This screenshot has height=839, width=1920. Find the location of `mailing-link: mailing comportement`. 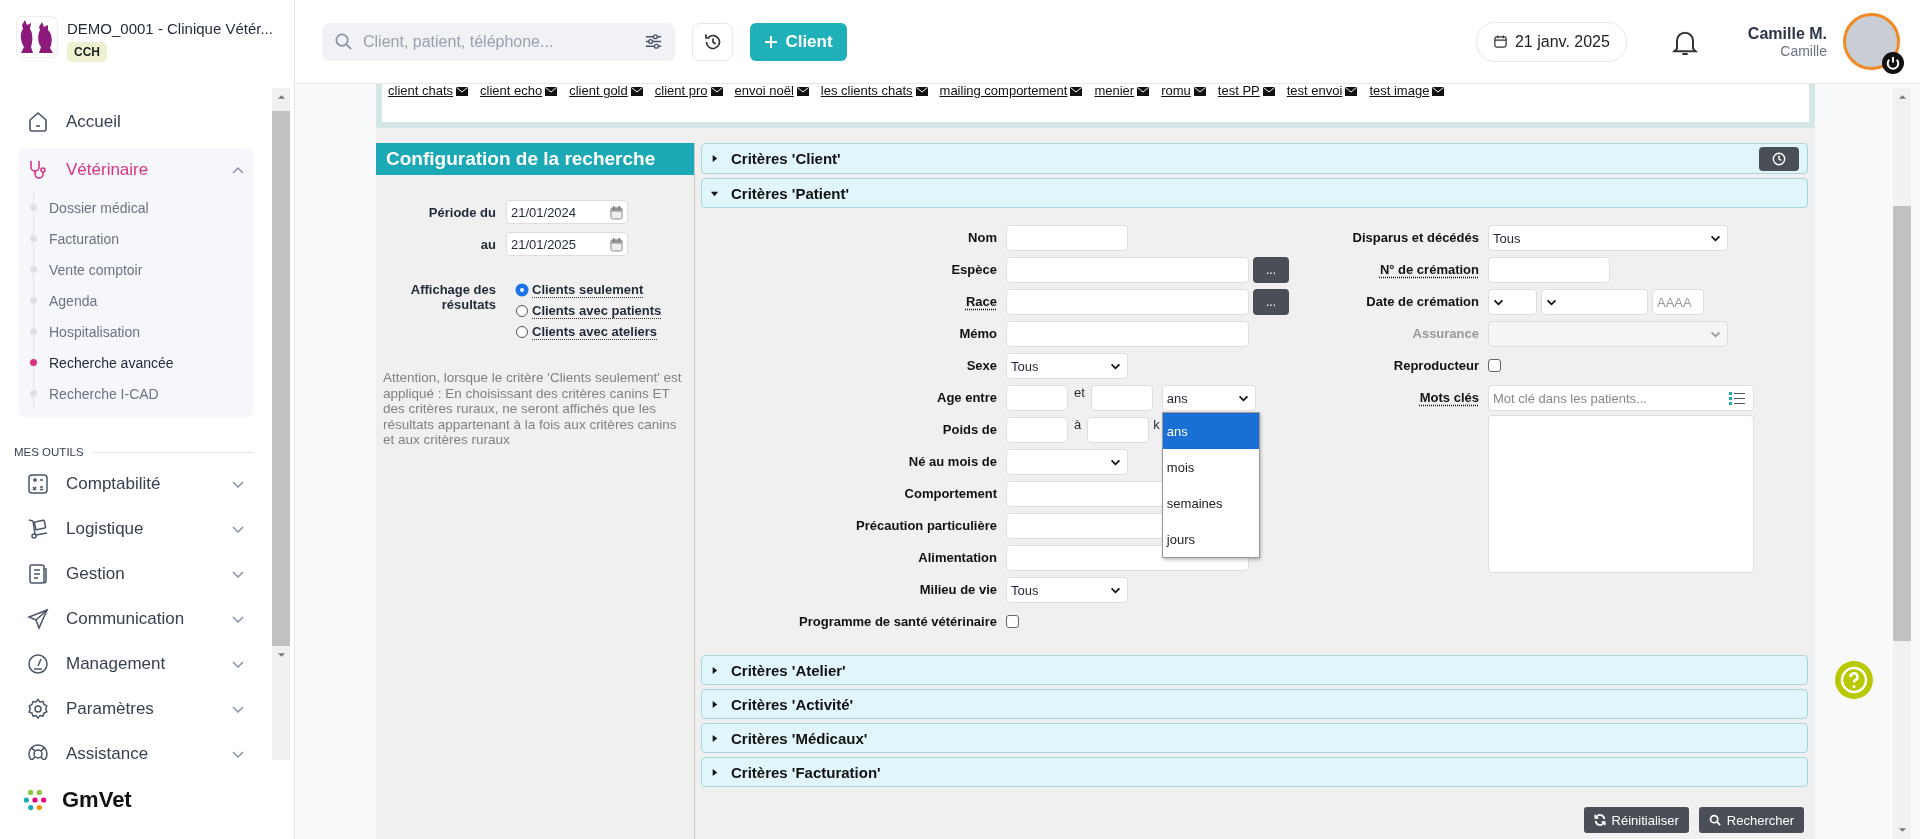

mailing-link: mailing comportement is located at coordinates (1011, 91).